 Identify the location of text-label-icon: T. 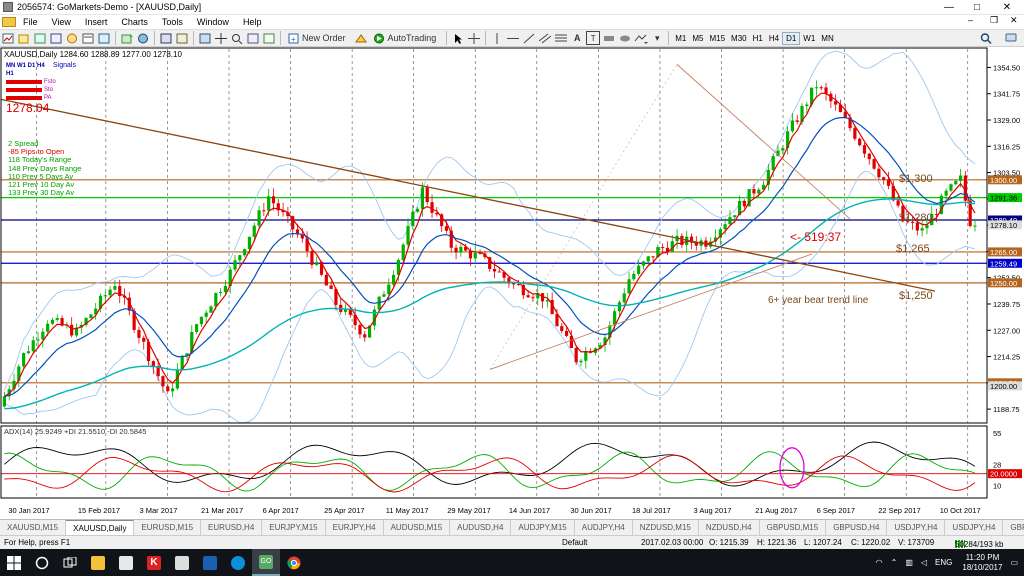
(593, 38).